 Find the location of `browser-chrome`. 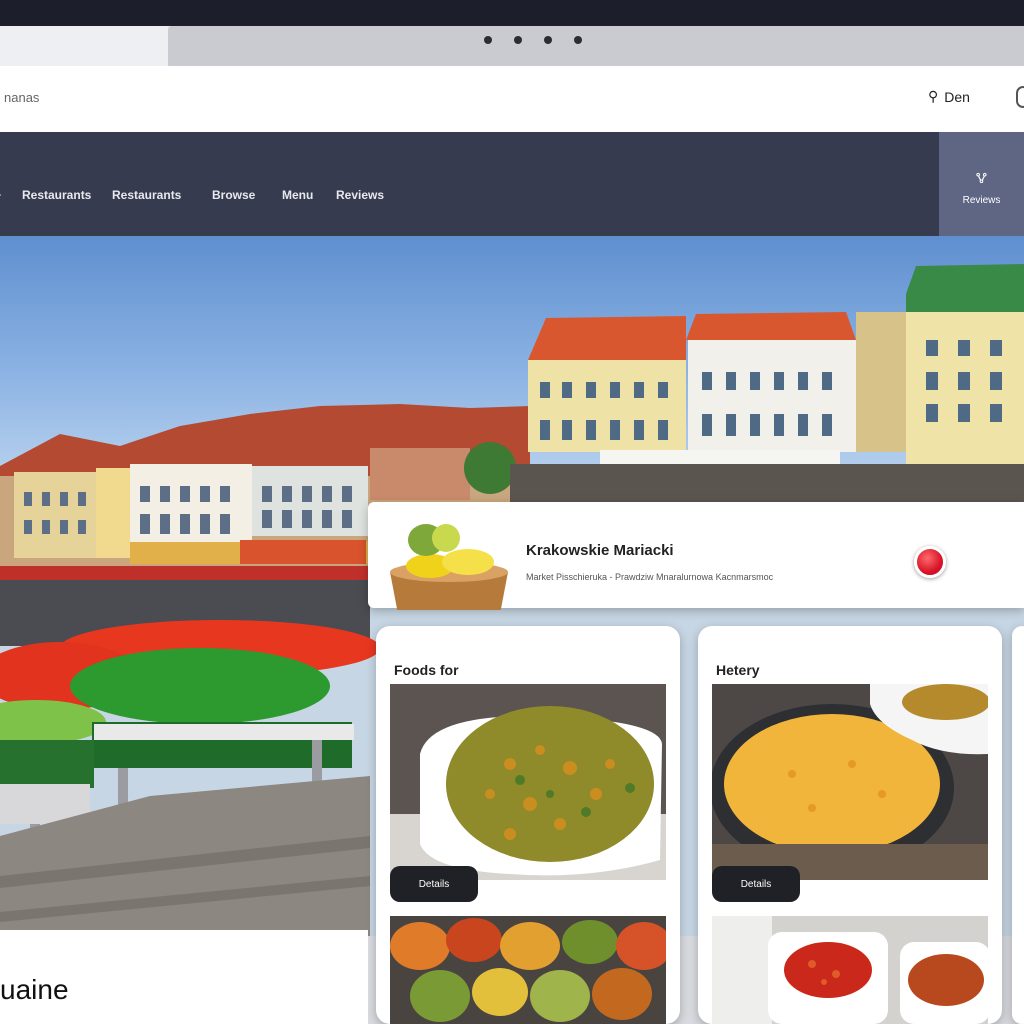

browser-chrome is located at coordinates (512, 46).